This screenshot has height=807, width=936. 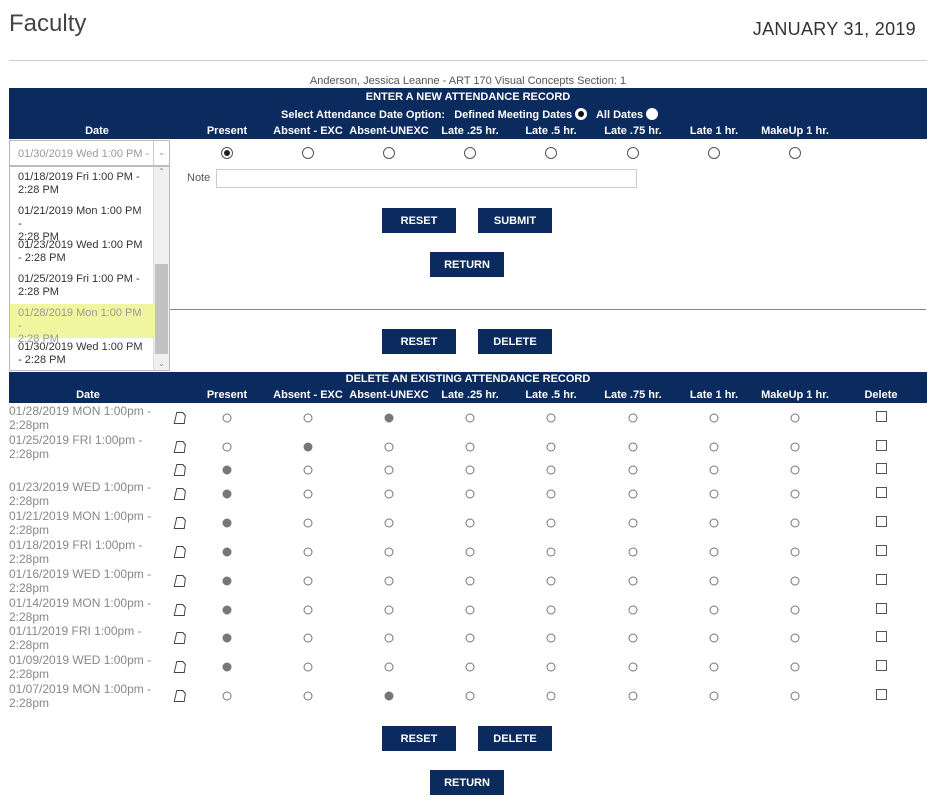 What do you see at coordinates (82, 287) in the screenshot?
I see `date-option: 01/25/2019 Fri 1:00 PM -2:28 PM` at bounding box center [82, 287].